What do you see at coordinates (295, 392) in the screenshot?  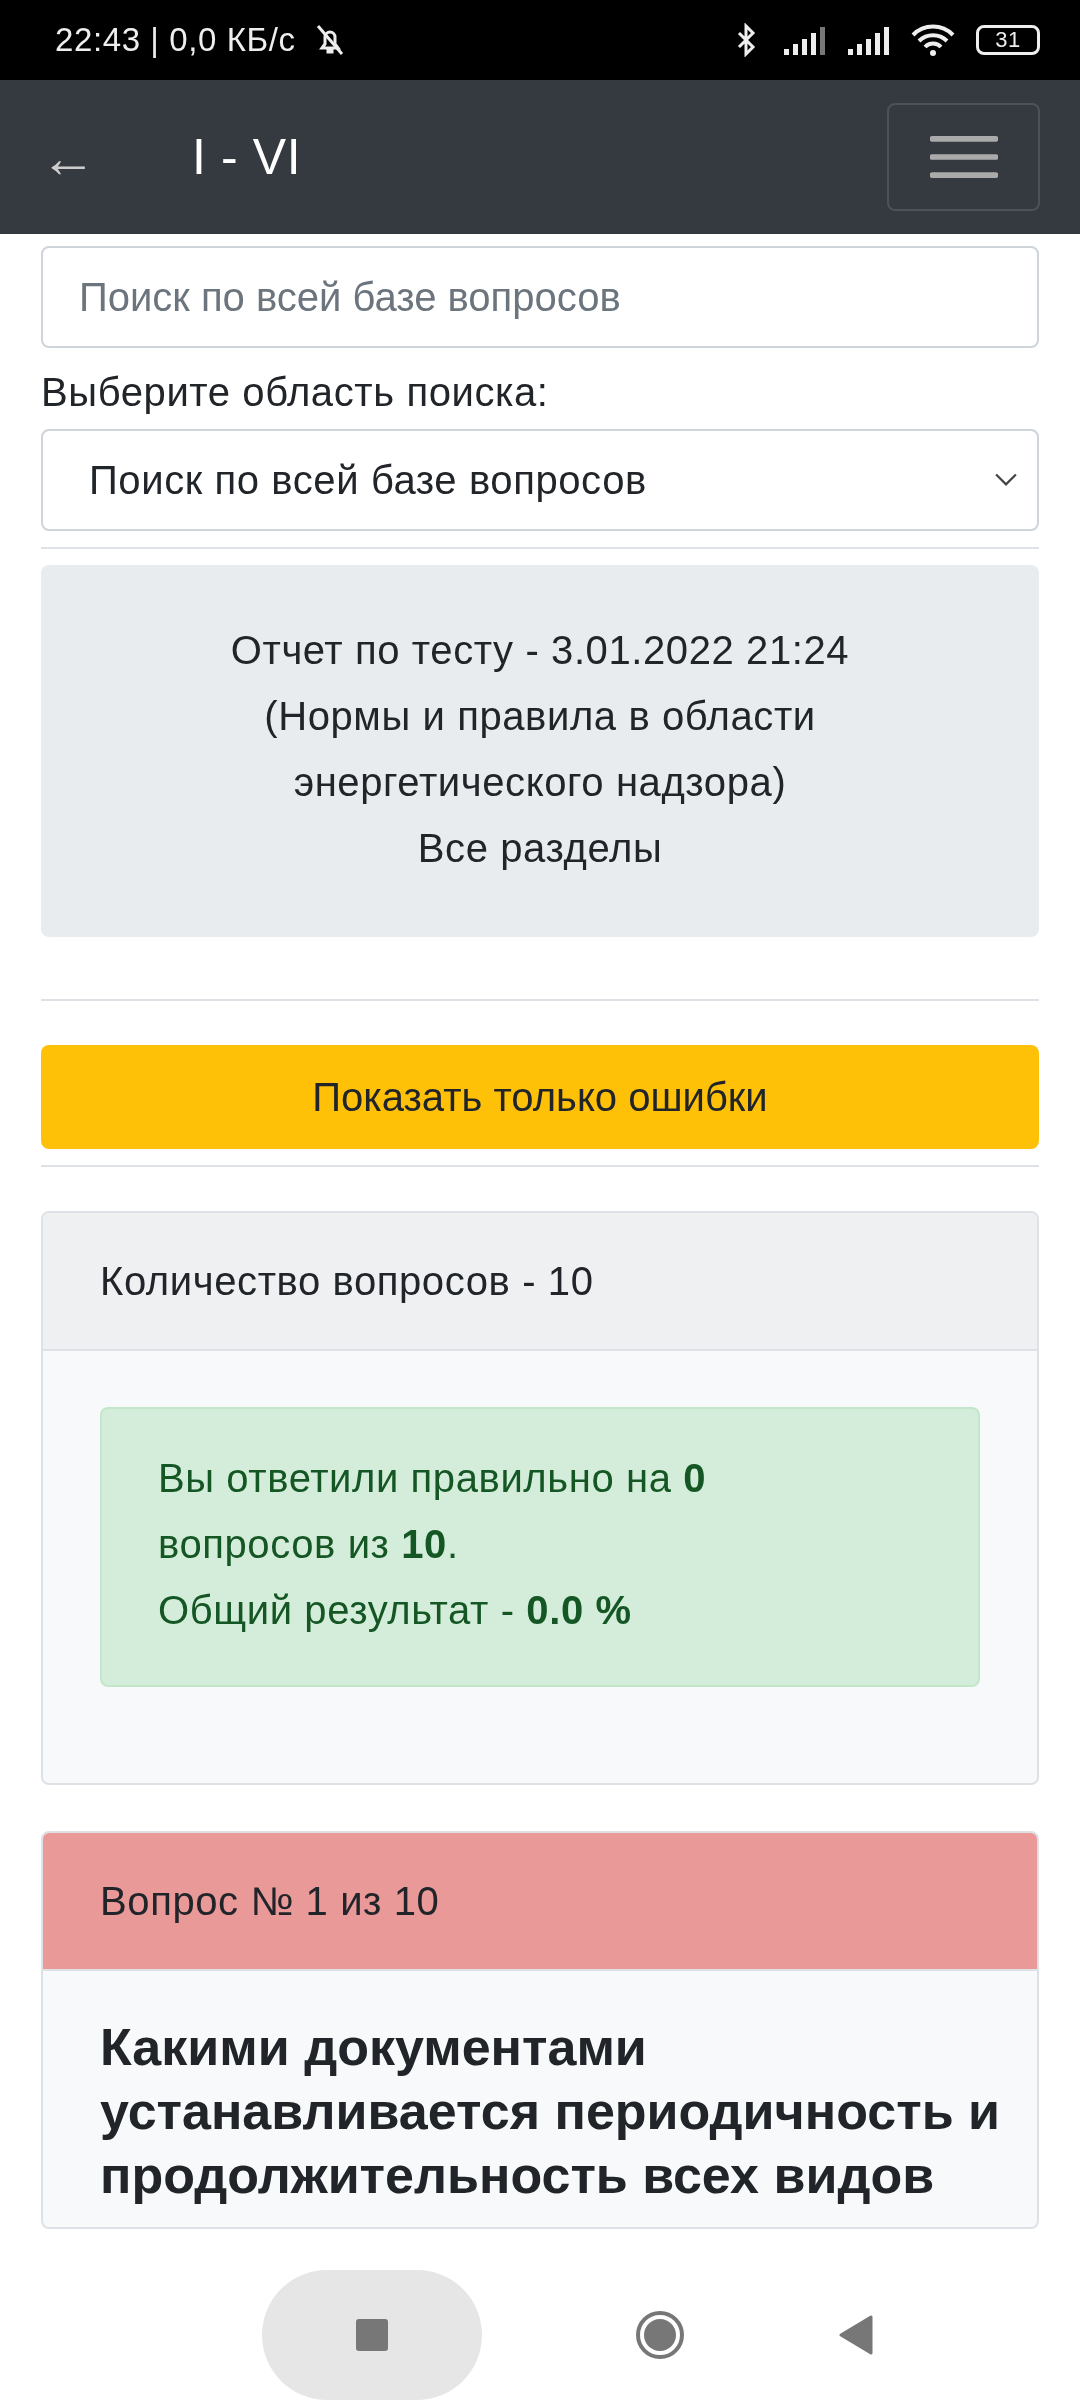 I see `field-label: Выберите область поиска:` at bounding box center [295, 392].